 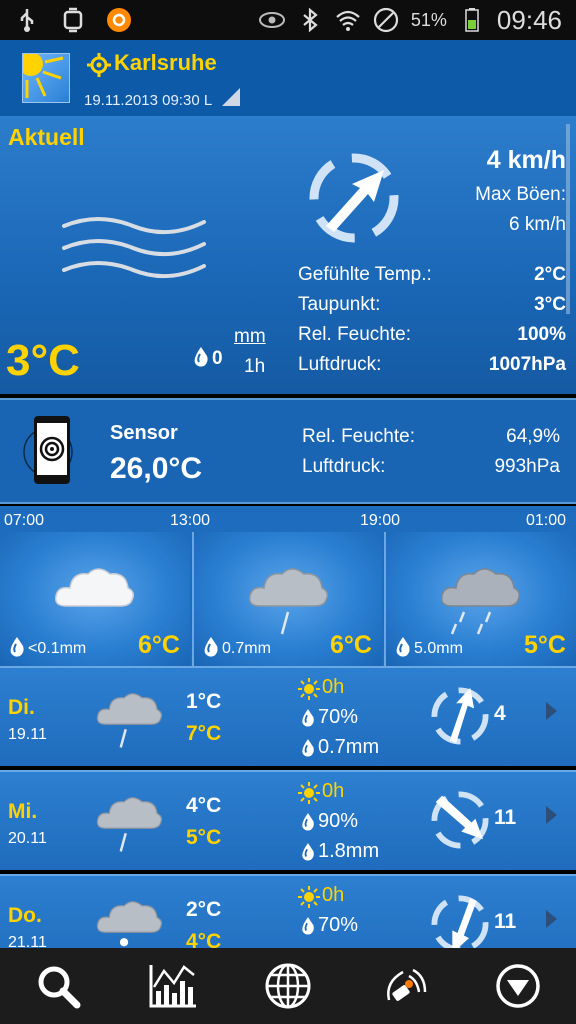 What do you see at coordinates (271, 20) in the screenshot?
I see `eye-icon` at bounding box center [271, 20].